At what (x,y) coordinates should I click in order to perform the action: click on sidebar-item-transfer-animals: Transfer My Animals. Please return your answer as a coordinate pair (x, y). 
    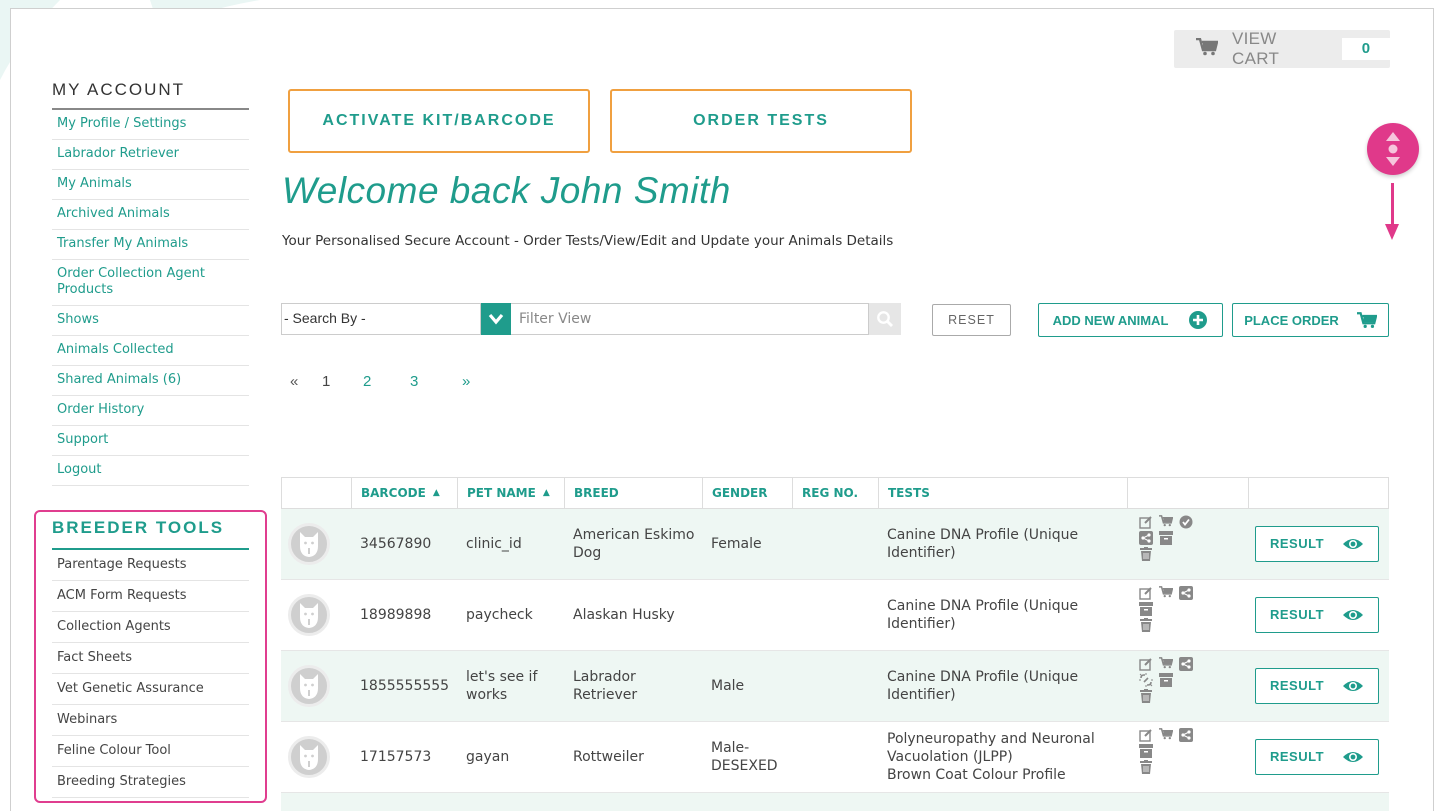
    Looking at the image, I should click on (150, 245).